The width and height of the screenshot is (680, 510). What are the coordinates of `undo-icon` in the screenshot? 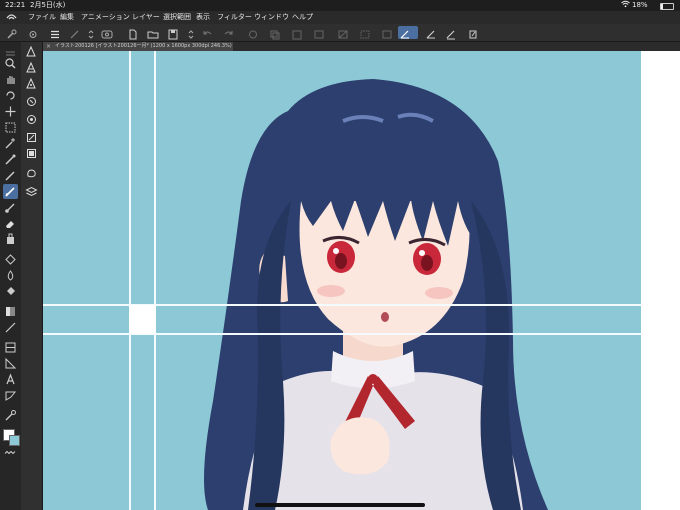 It's located at (207, 32).